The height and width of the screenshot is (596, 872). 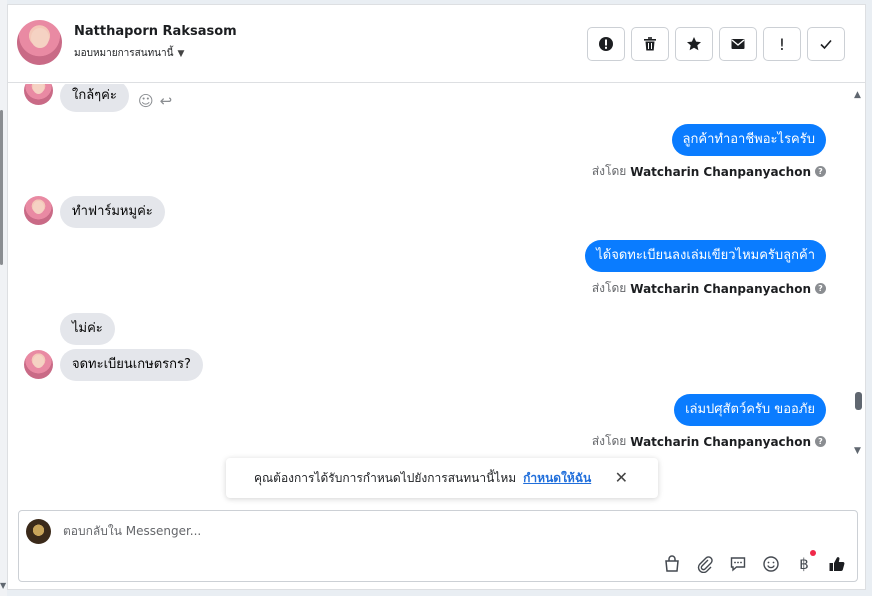 What do you see at coordinates (39, 42) in the screenshot?
I see `contact-avatar` at bounding box center [39, 42].